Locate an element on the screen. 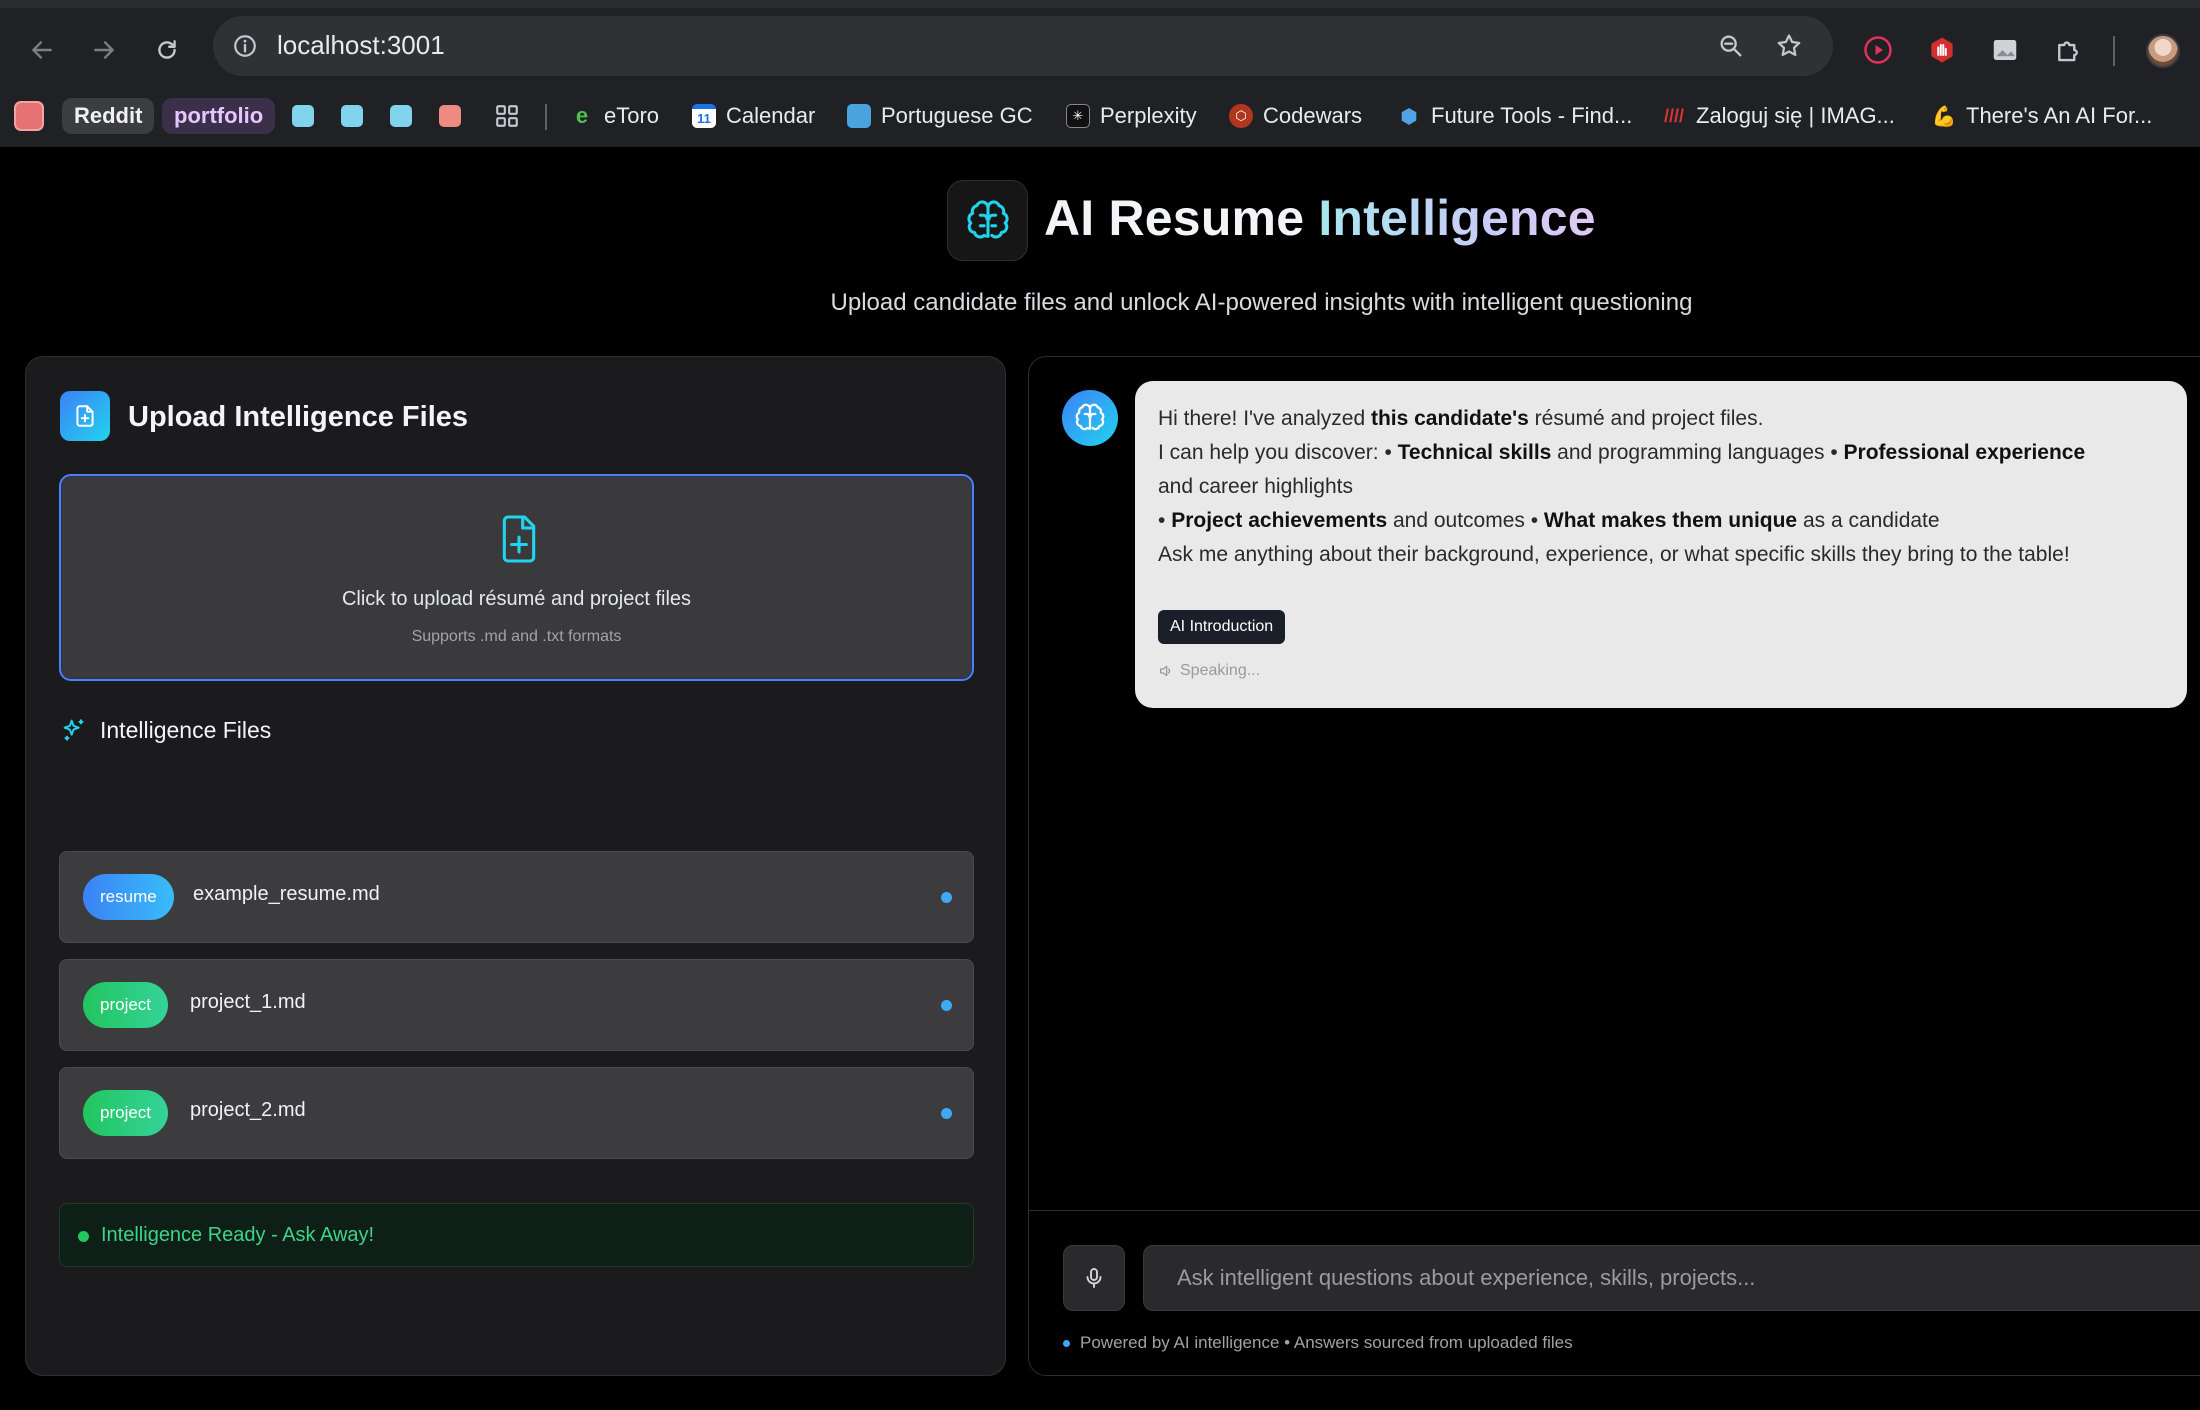 The width and height of the screenshot is (2200, 1410). extension-record-button is located at coordinates (1878, 50).